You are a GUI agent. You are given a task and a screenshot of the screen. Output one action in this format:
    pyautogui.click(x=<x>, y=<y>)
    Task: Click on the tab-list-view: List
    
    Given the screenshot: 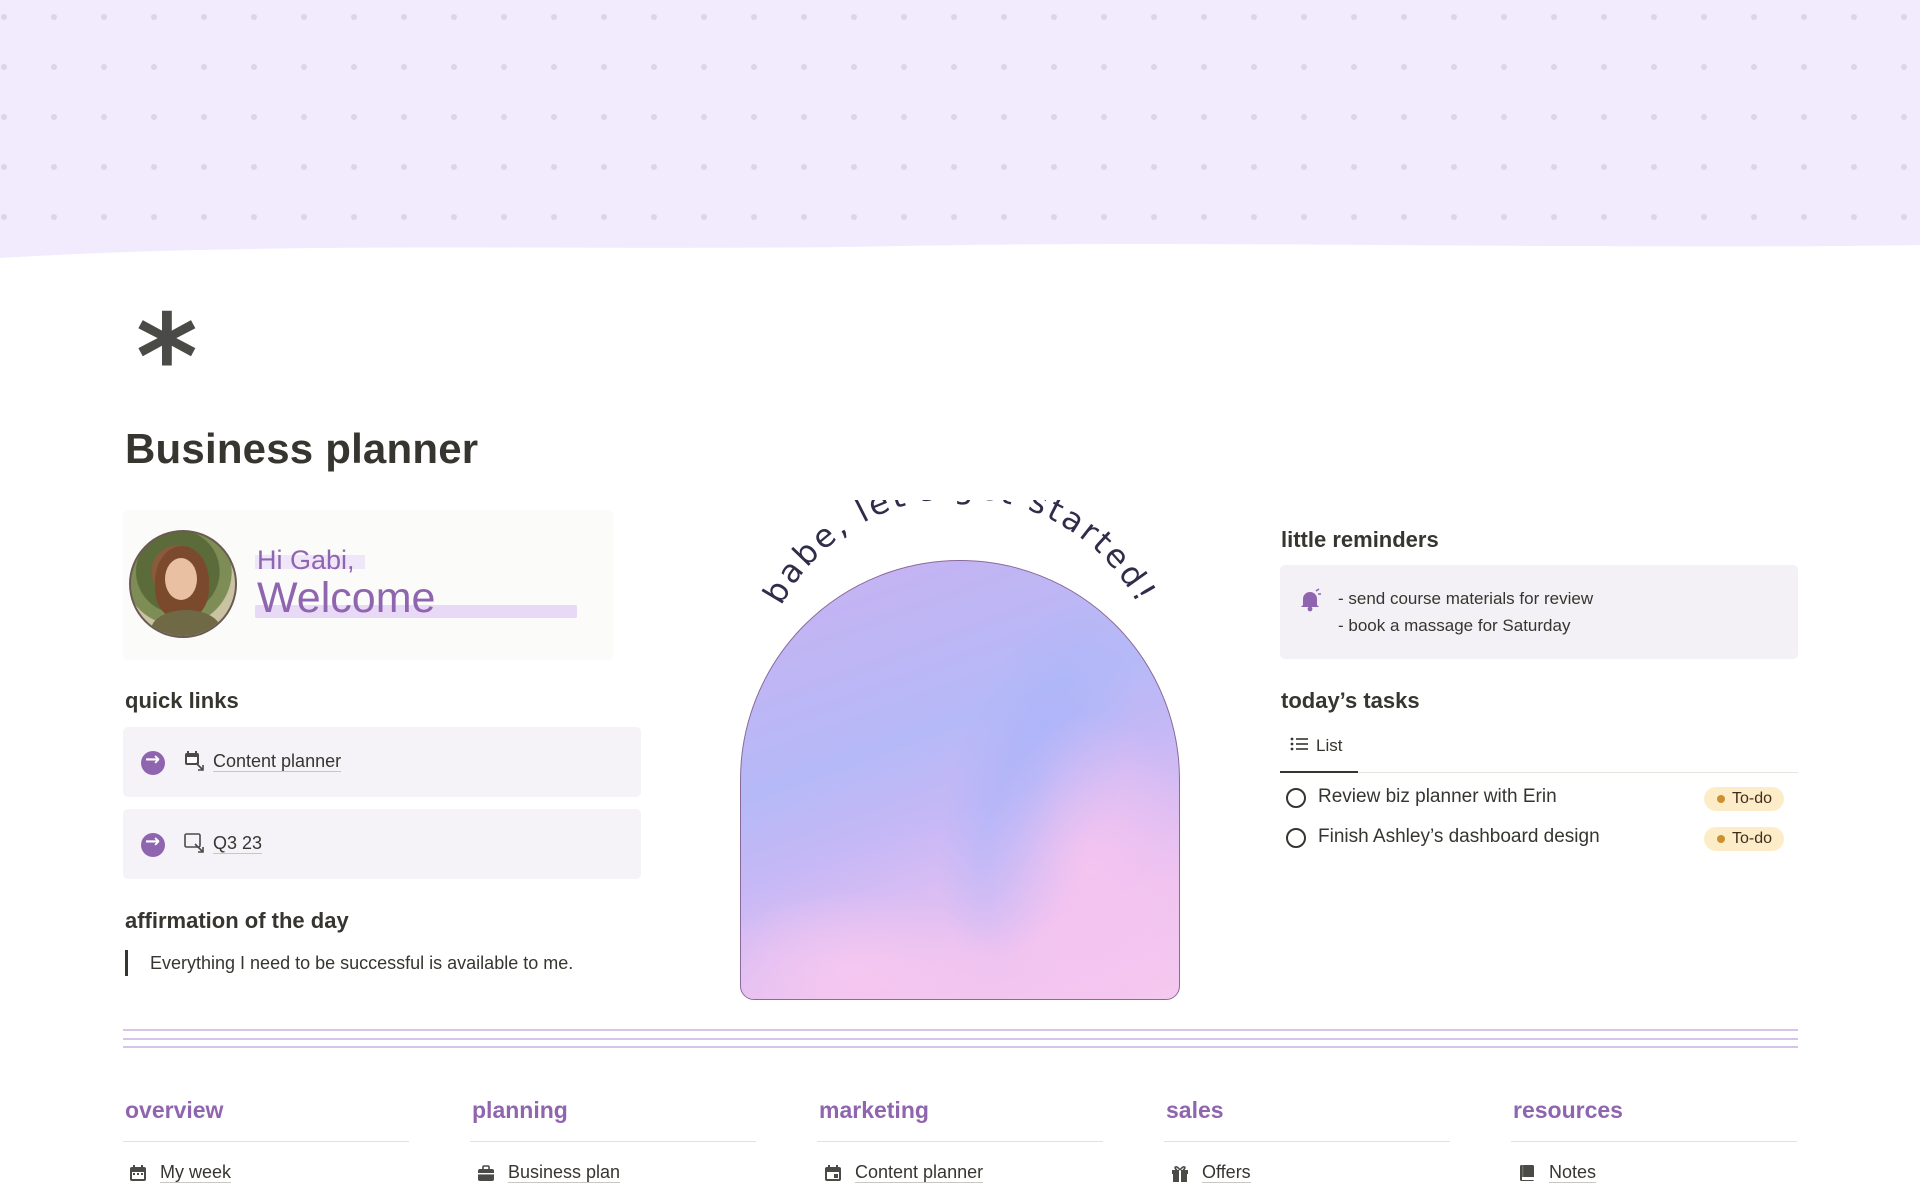 What is the action you would take?
    pyautogui.click(x=1316, y=746)
    